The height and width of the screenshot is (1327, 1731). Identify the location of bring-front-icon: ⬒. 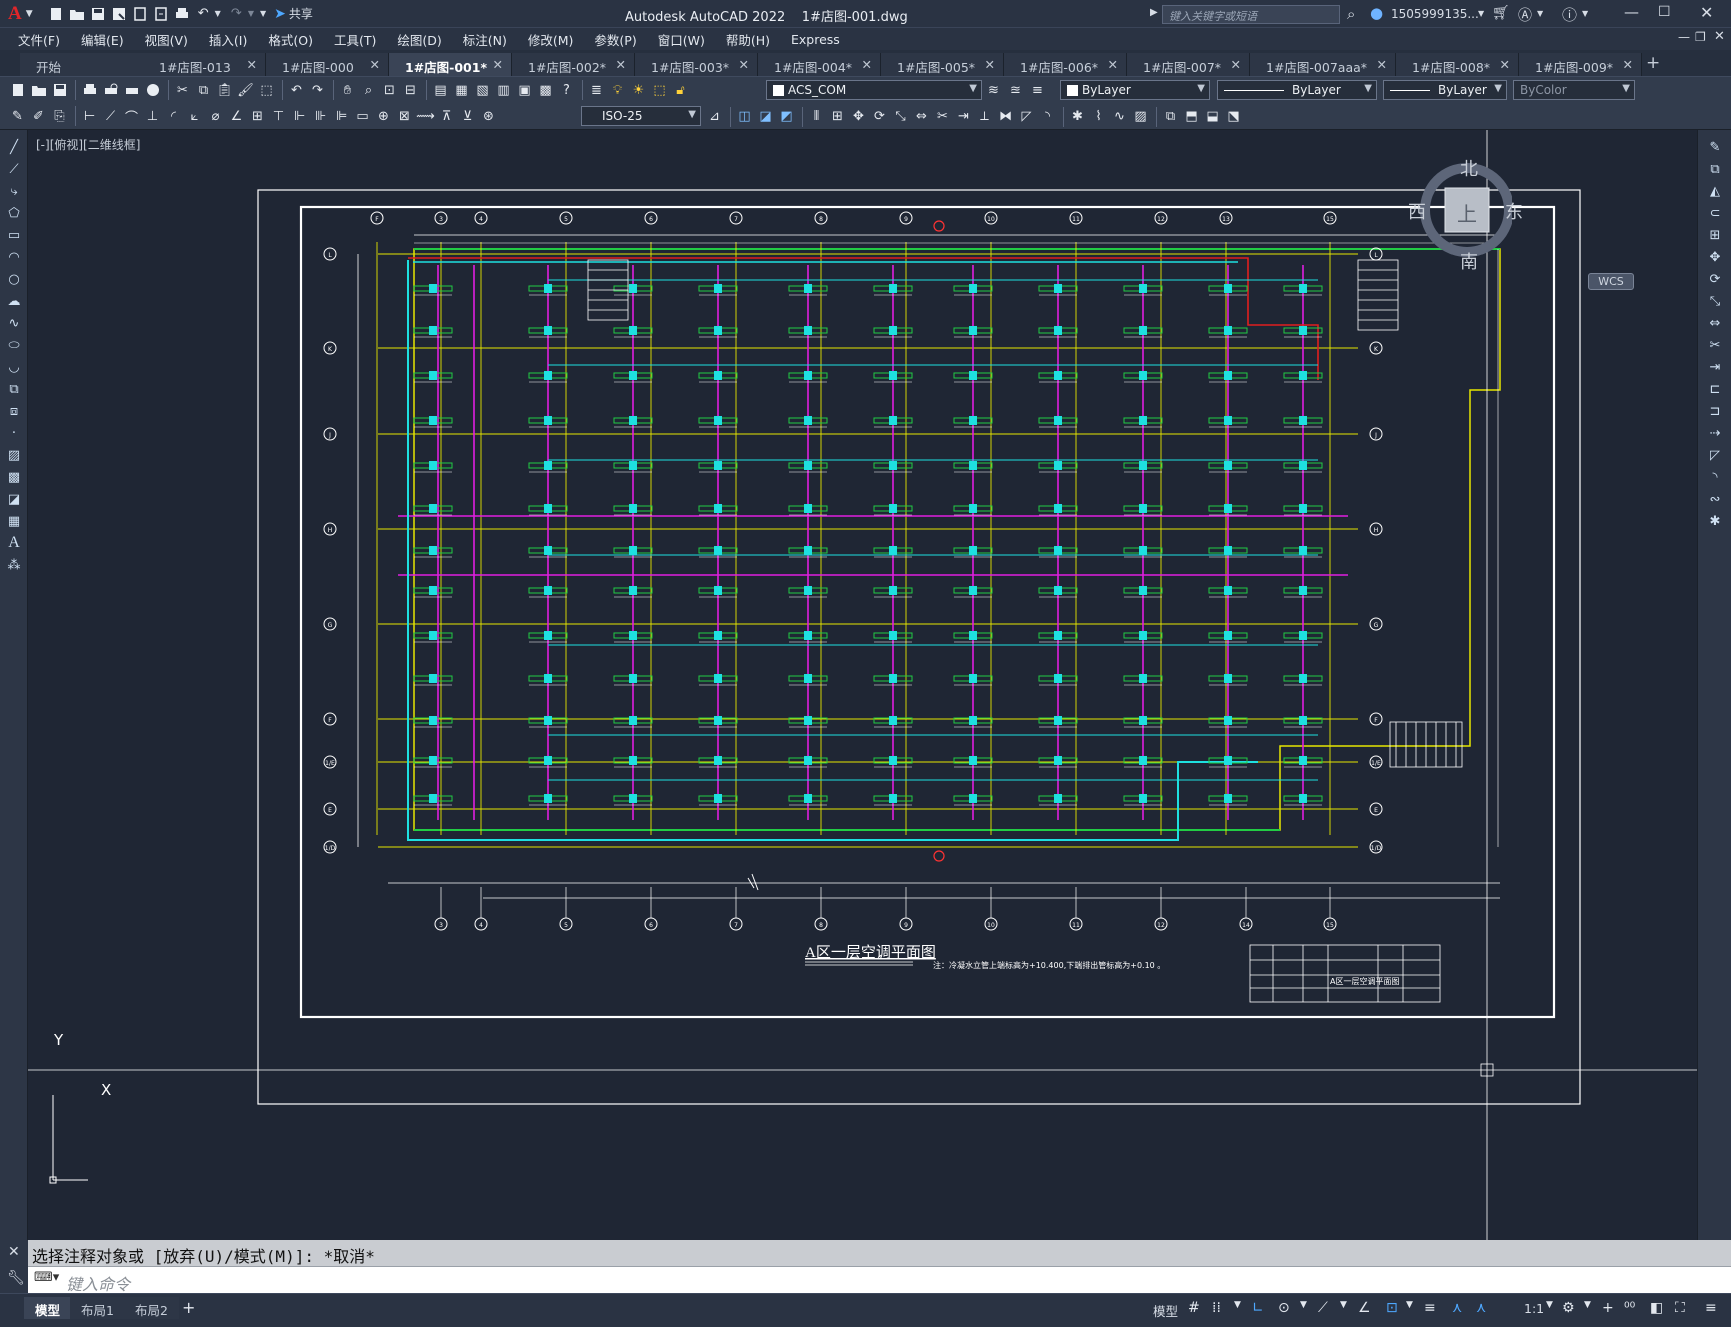
(1191, 116).